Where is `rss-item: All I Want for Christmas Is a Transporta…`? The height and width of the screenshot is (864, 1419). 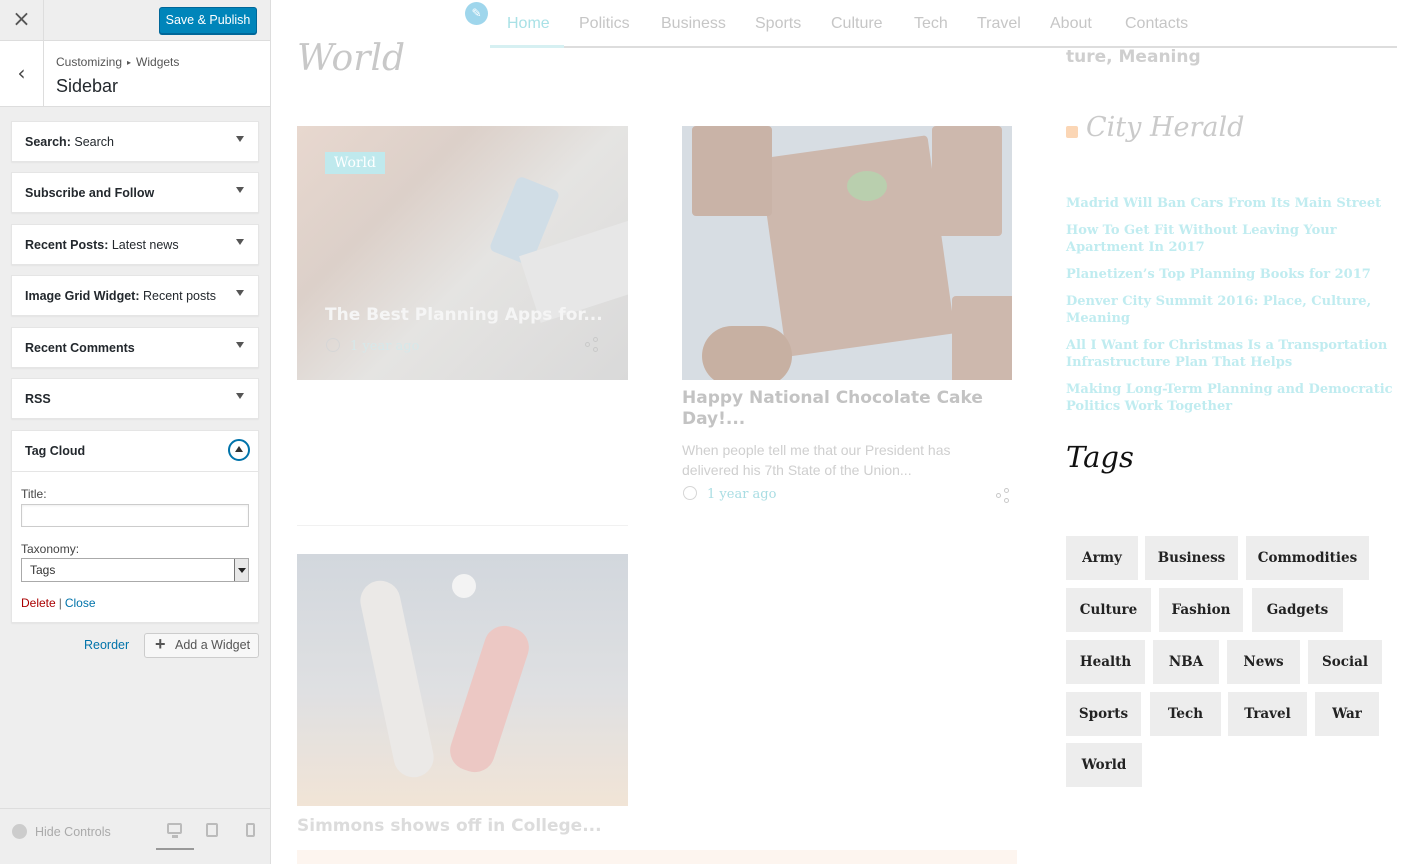
rss-item: All I Want for Christmas Is a Transporta… is located at coordinates (1231, 354).